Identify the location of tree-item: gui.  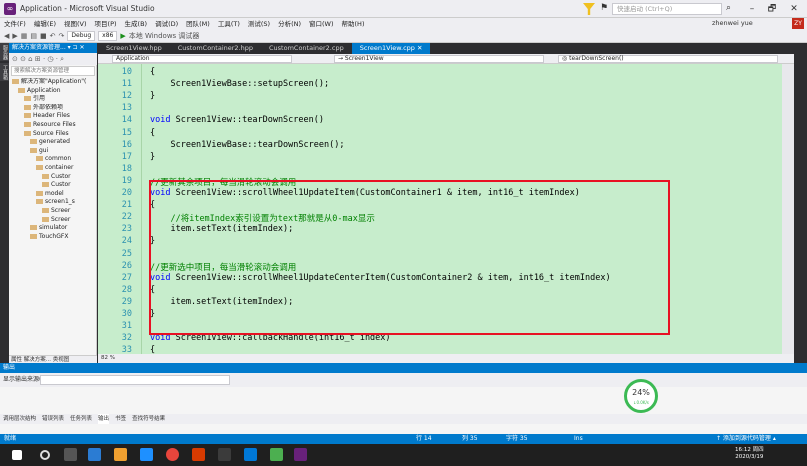
(53, 151).